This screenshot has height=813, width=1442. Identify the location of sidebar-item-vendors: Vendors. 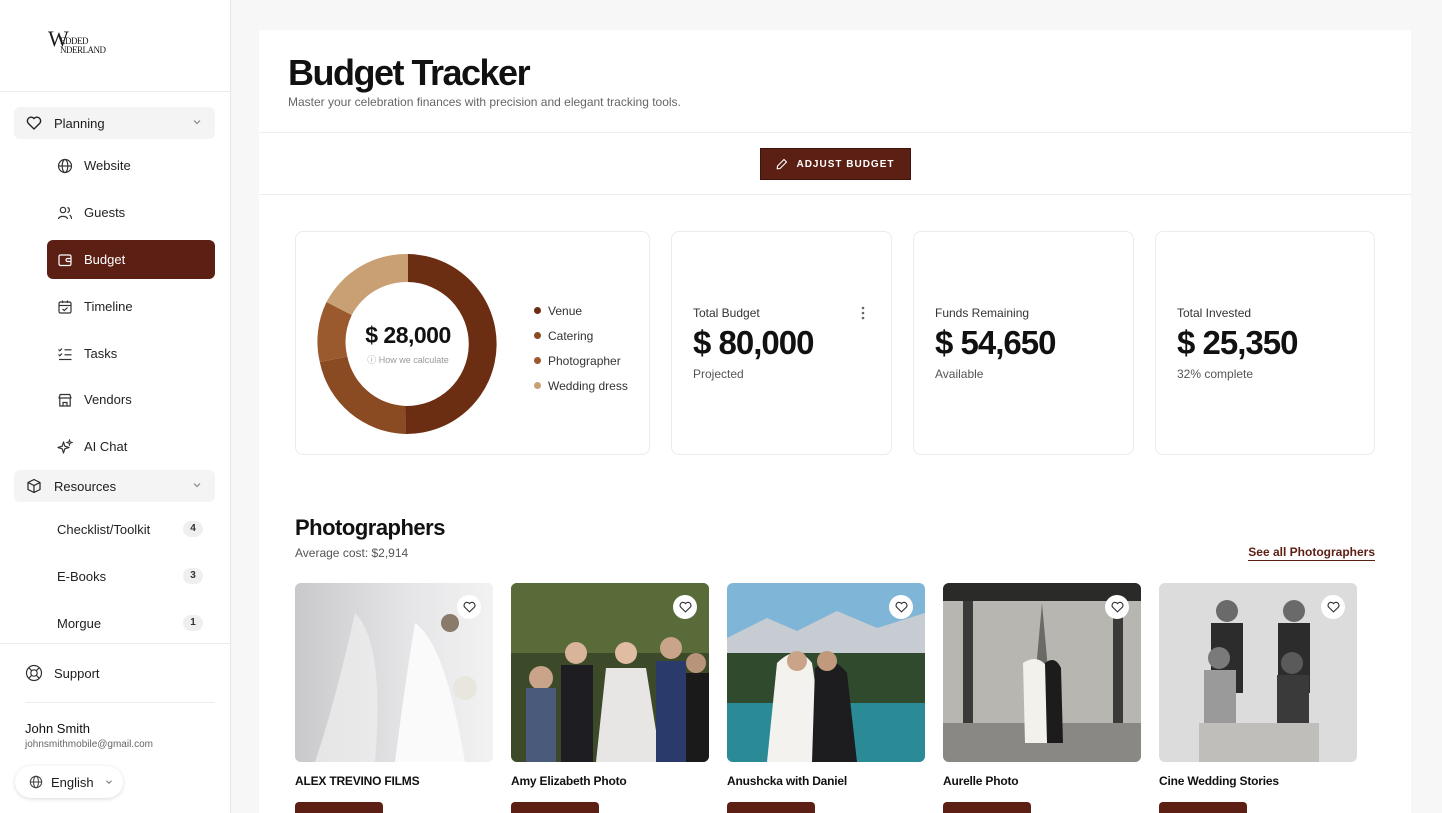
(131, 399).